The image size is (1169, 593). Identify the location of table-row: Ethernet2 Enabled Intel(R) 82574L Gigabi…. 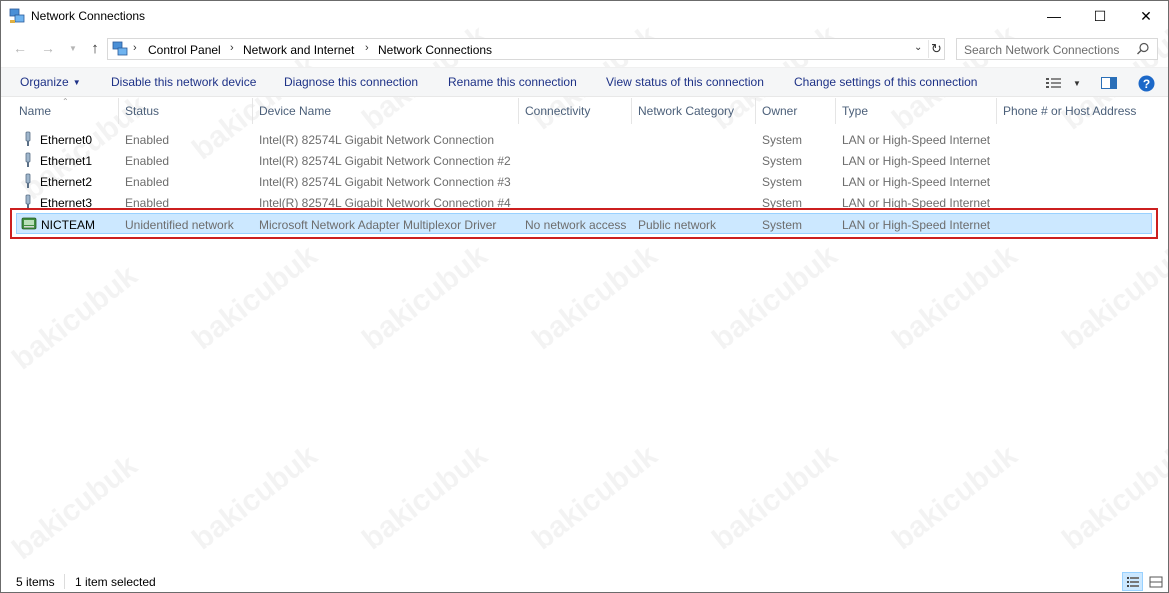
(584, 181).